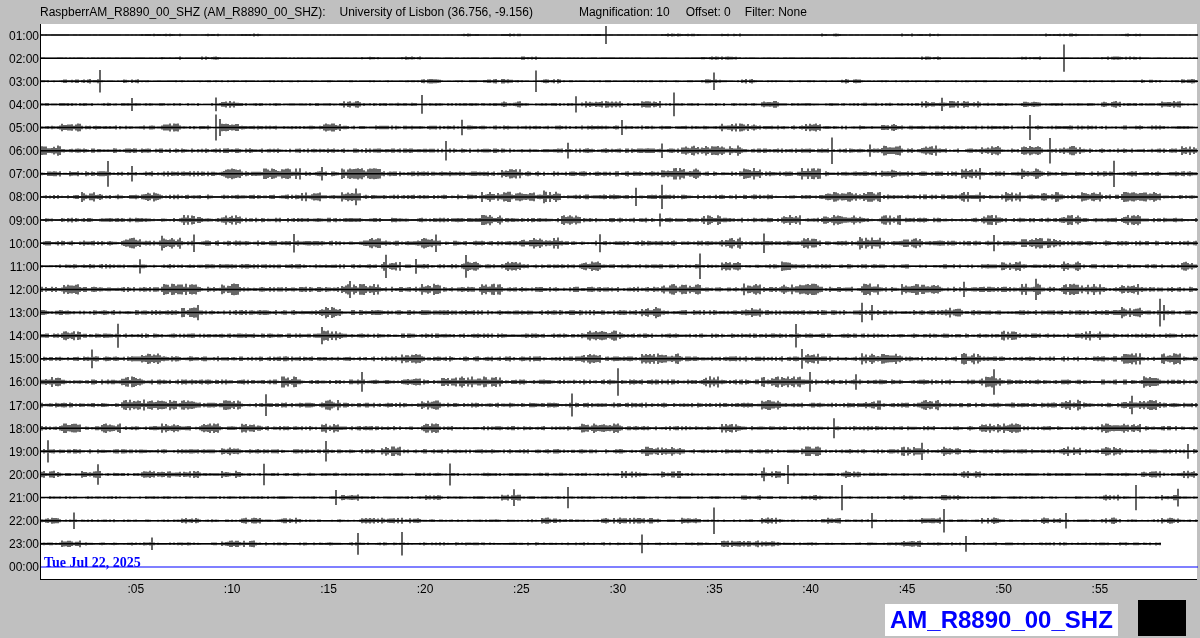 This screenshot has height=638, width=1200. What do you see at coordinates (183, 12) in the screenshot?
I see `station-title: RaspberrAM_R8890_00_SHZ (AM_R8890_00_SHZ):` at bounding box center [183, 12].